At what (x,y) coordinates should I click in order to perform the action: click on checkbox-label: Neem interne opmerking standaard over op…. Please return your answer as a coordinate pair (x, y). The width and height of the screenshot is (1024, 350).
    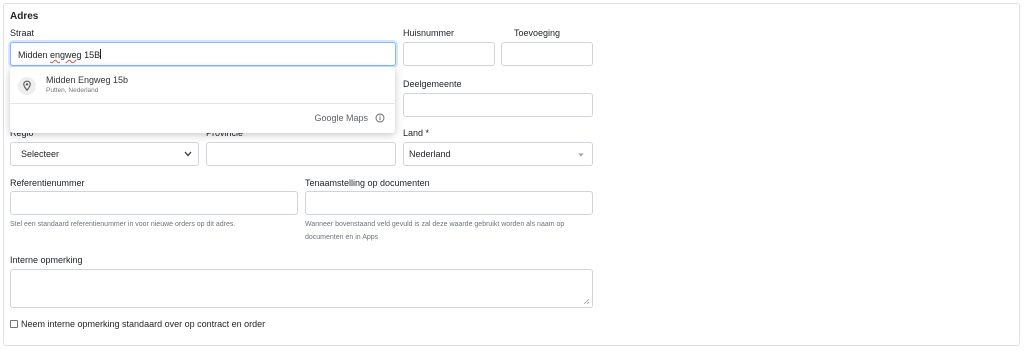
    Looking at the image, I should click on (143, 324).